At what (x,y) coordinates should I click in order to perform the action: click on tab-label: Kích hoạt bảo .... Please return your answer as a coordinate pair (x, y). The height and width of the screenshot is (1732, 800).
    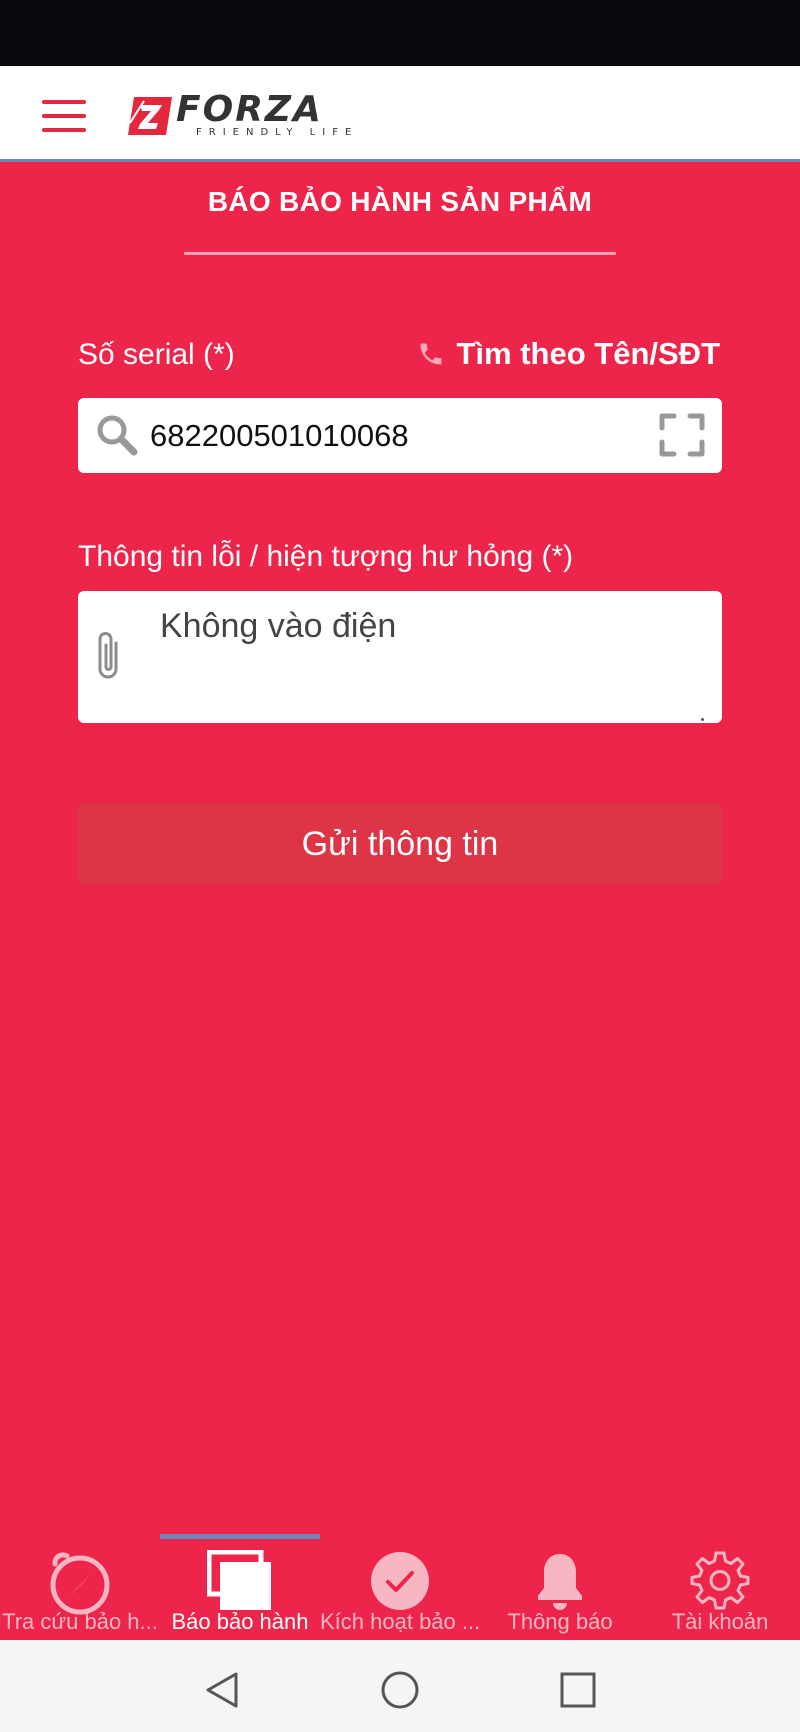
    Looking at the image, I should click on (400, 1621).